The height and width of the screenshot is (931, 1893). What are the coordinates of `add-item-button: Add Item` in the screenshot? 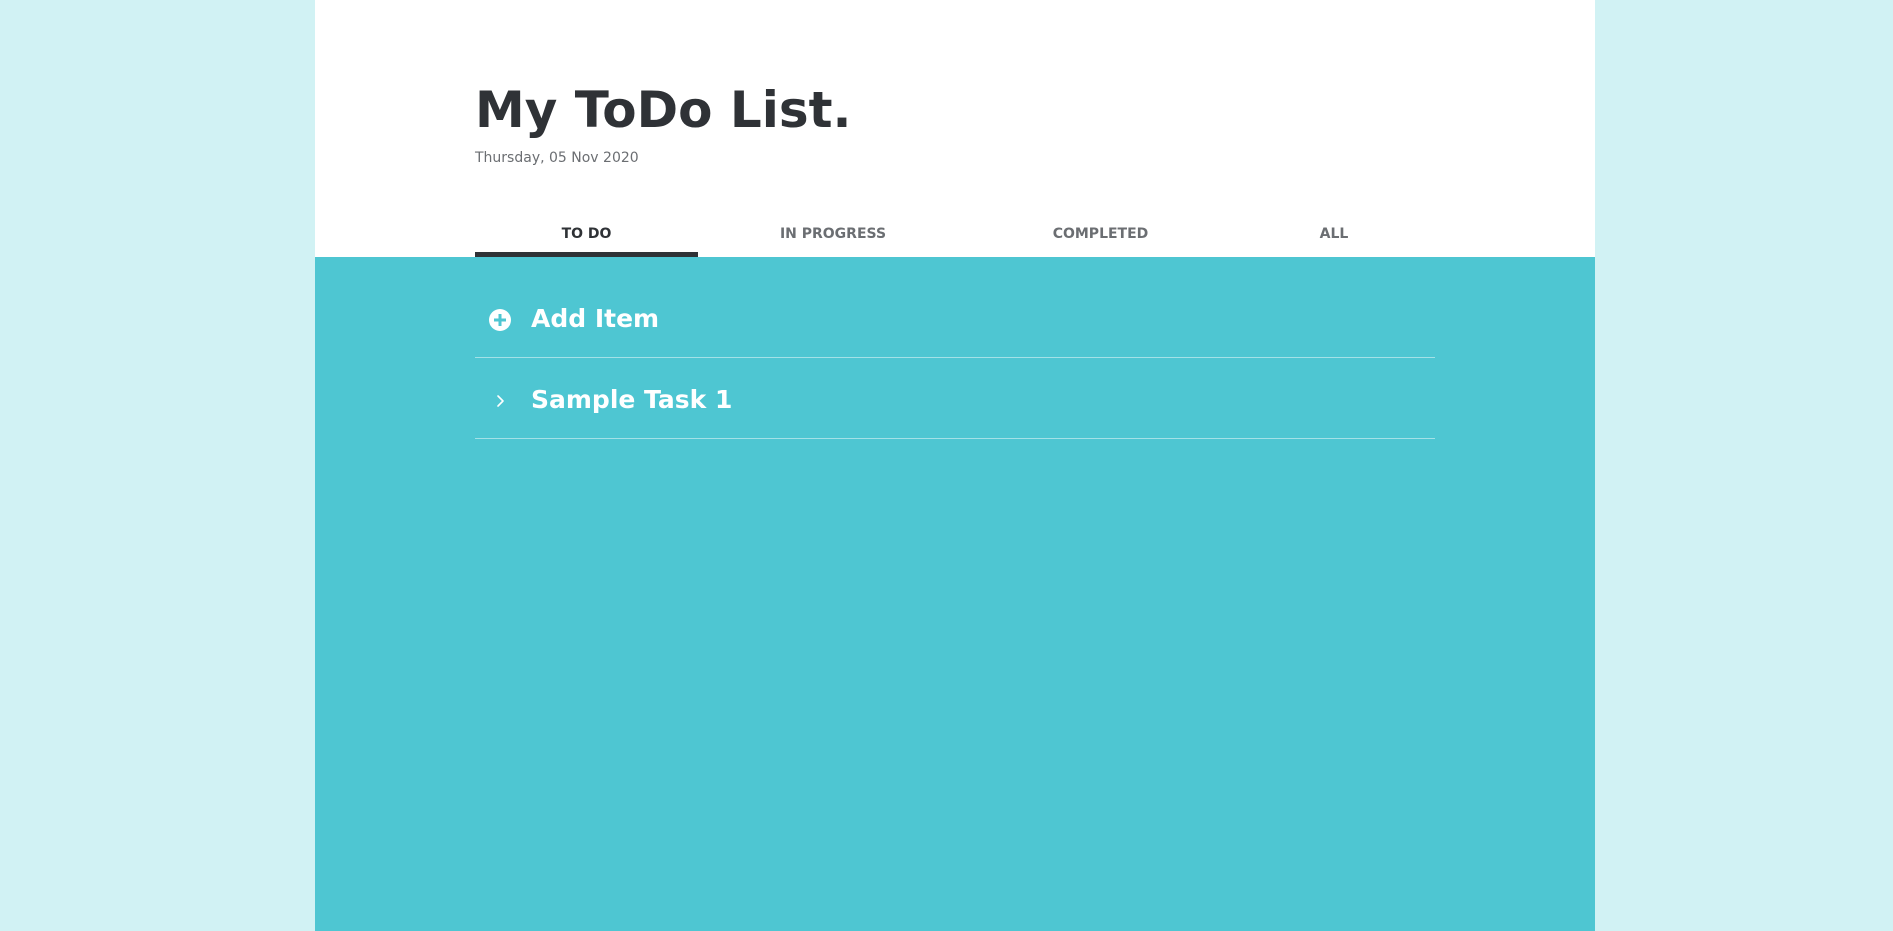 It's located at (955, 318).